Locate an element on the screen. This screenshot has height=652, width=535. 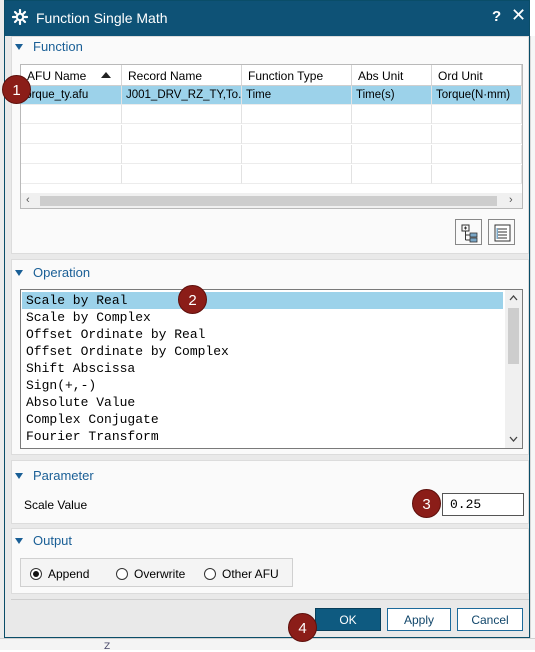
vertical-scrollbar is located at coordinates (513, 369).